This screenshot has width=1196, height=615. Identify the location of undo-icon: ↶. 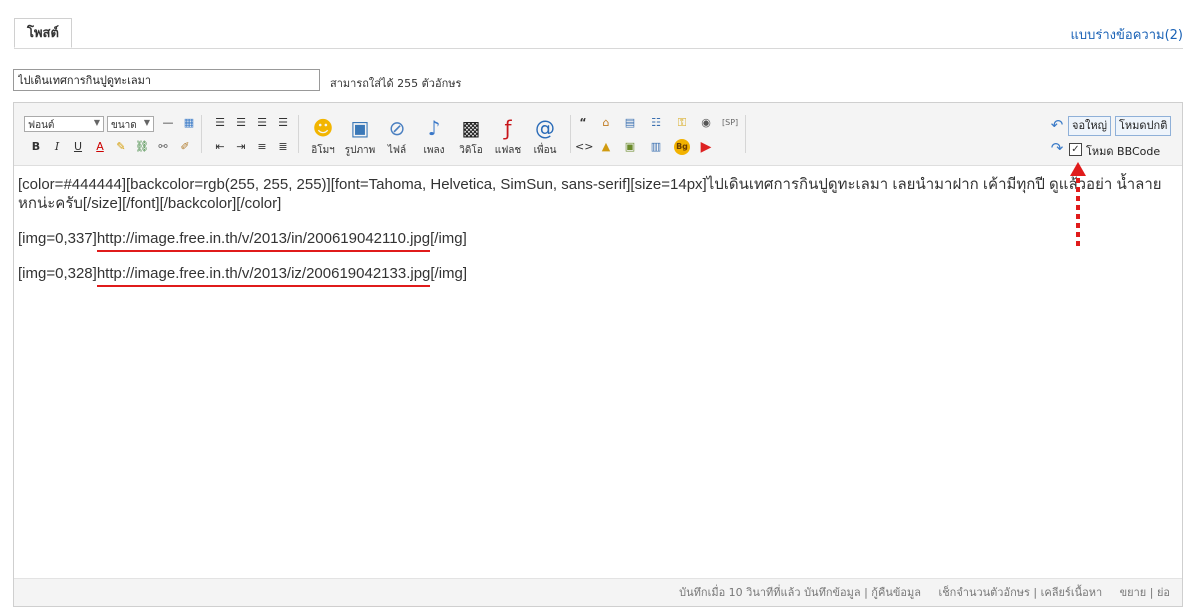
(1057, 125).